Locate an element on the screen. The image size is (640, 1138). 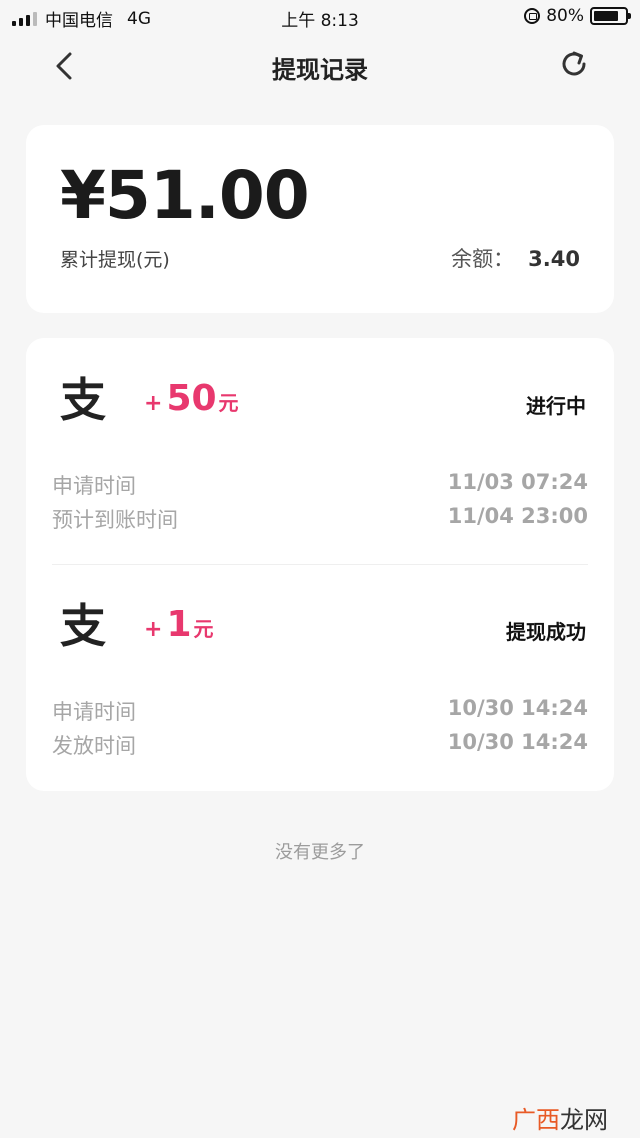
record-amount: + 50 元 is located at coordinates (191, 398).